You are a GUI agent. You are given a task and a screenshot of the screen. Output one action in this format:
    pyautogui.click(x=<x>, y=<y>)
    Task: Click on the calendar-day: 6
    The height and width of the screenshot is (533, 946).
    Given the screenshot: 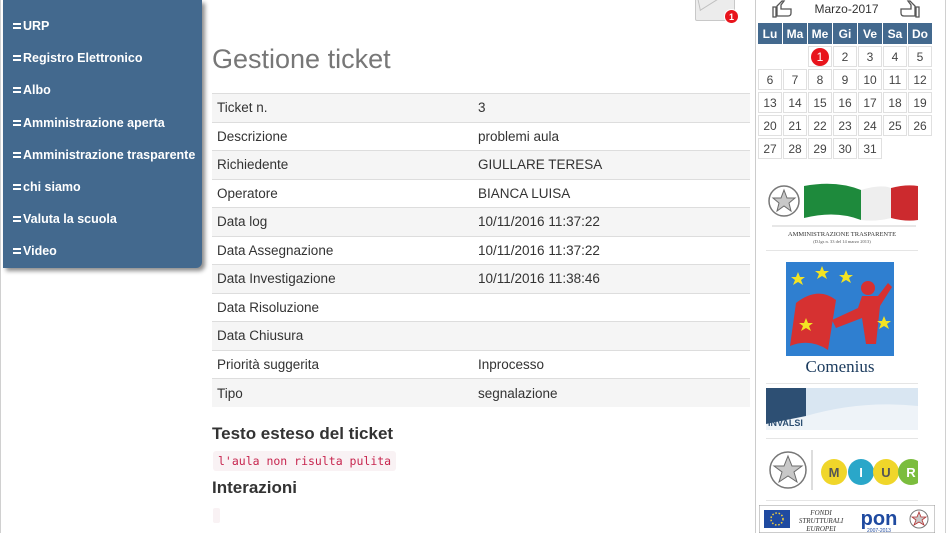 What is the action you would take?
    pyautogui.click(x=770, y=79)
    